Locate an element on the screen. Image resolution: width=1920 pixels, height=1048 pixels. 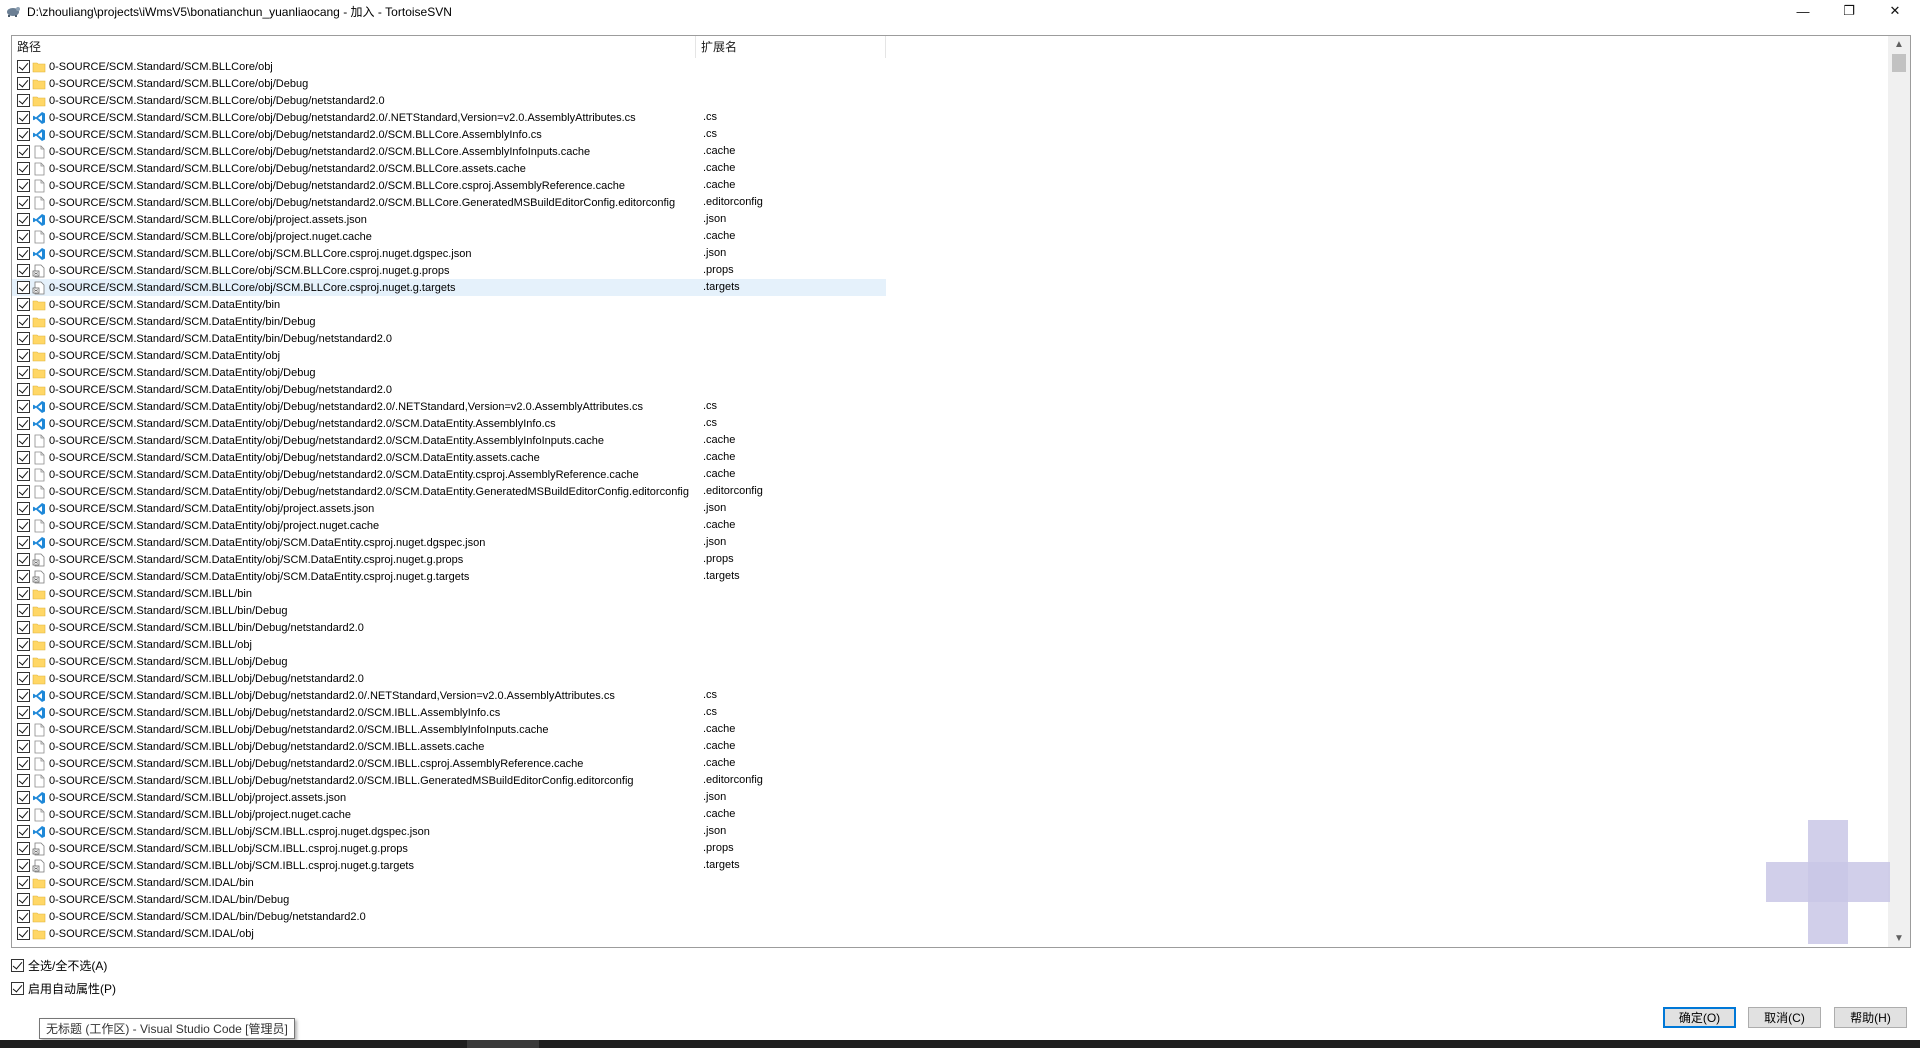
table-row: 0-SOURCE/SCM.Standard/SCM.DataEntity/obj is located at coordinates (950, 355).